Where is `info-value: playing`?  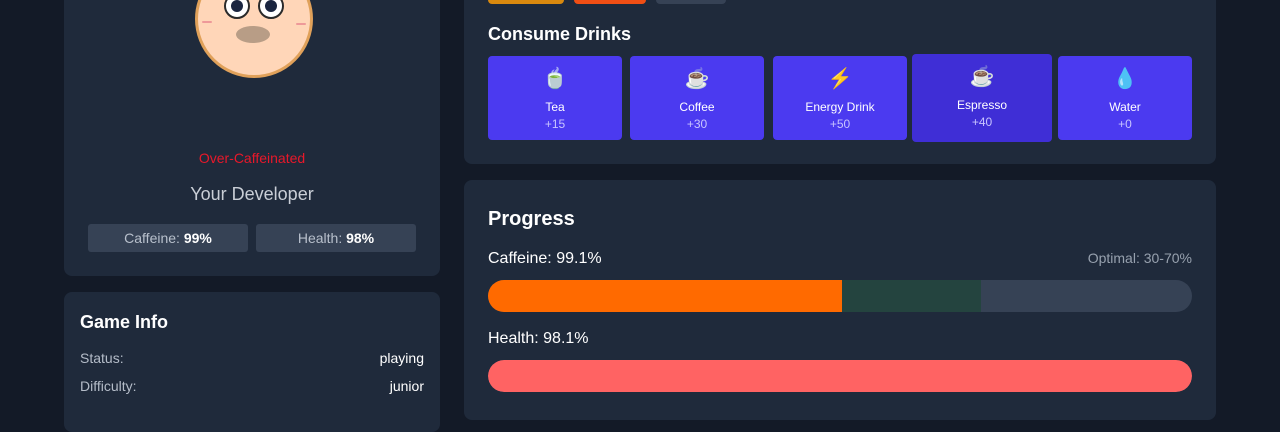 info-value: playing is located at coordinates (401, 358).